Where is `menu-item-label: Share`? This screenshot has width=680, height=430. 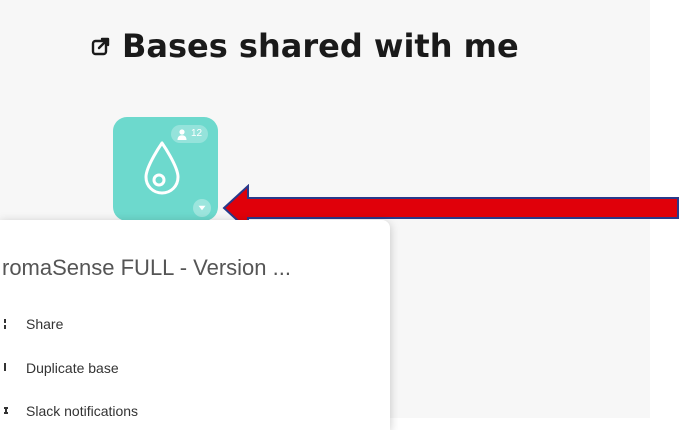 menu-item-label: Share is located at coordinates (45, 324).